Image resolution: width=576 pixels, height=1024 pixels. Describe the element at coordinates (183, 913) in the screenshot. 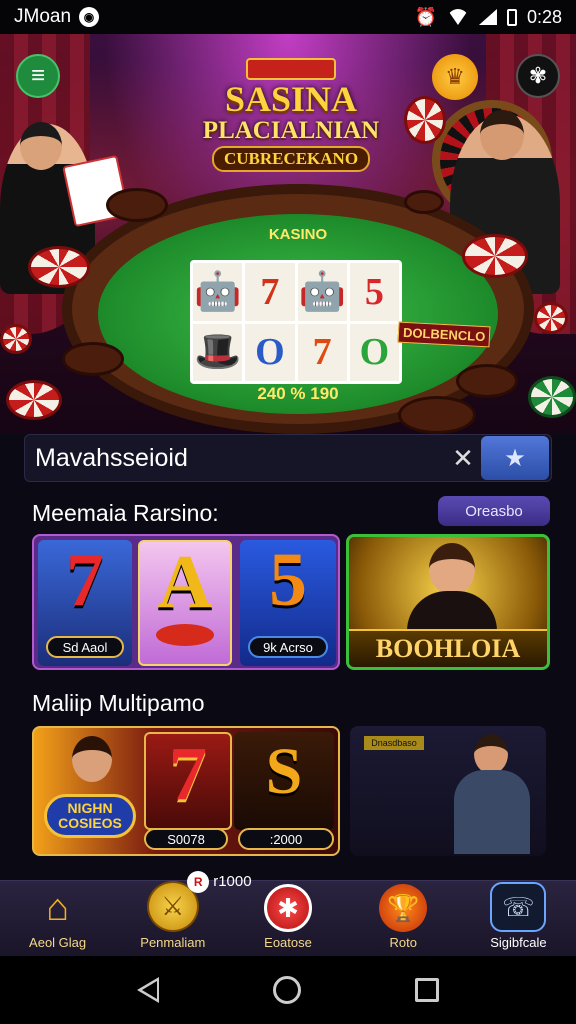

I see `nav-item-premium: ⚔ Penmaliam R r1000` at that location.